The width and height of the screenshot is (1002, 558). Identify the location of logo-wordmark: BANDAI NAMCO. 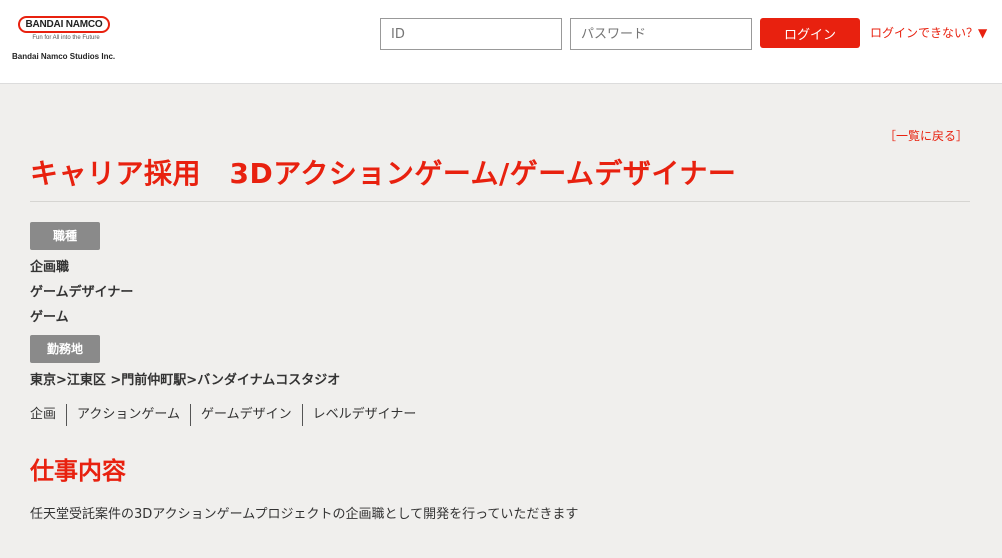
(64, 24).